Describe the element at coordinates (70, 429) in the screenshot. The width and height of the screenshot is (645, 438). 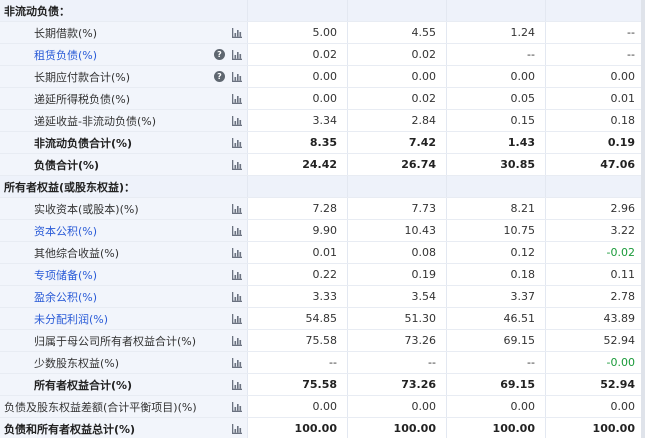
I see `row-label: 负债和所有者权益总计(%)` at that location.